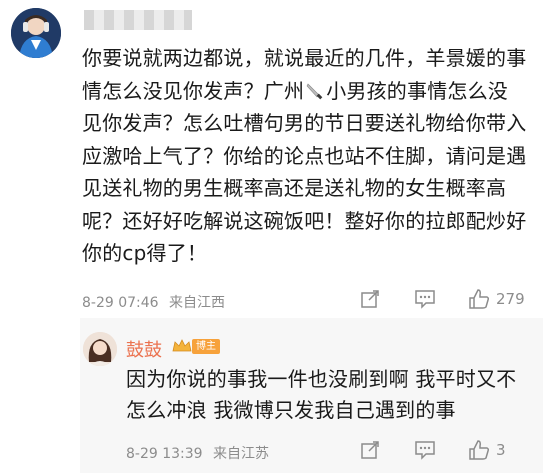  What do you see at coordinates (442, 299) in the screenshot?
I see `comment-actions: 279` at bounding box center [442, 299].